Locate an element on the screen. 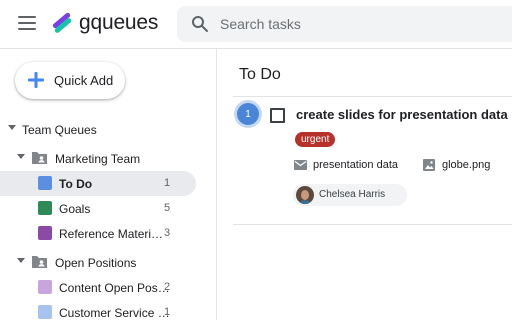 The width and height of the screenshot is (512, 325). mail-icon is located at coordinates (300, 165).